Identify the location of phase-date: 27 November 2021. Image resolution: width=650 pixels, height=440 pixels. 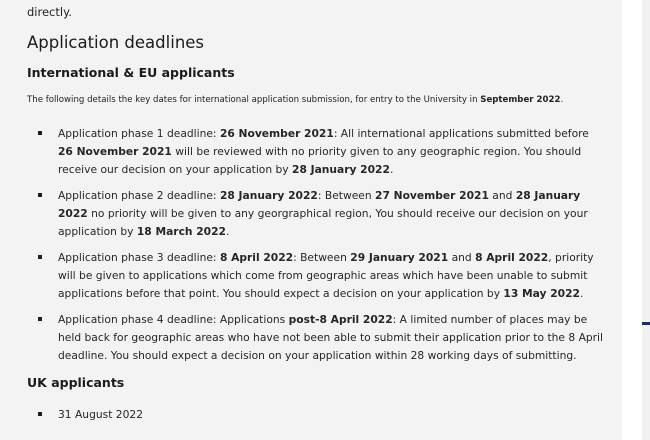
(432, 195).